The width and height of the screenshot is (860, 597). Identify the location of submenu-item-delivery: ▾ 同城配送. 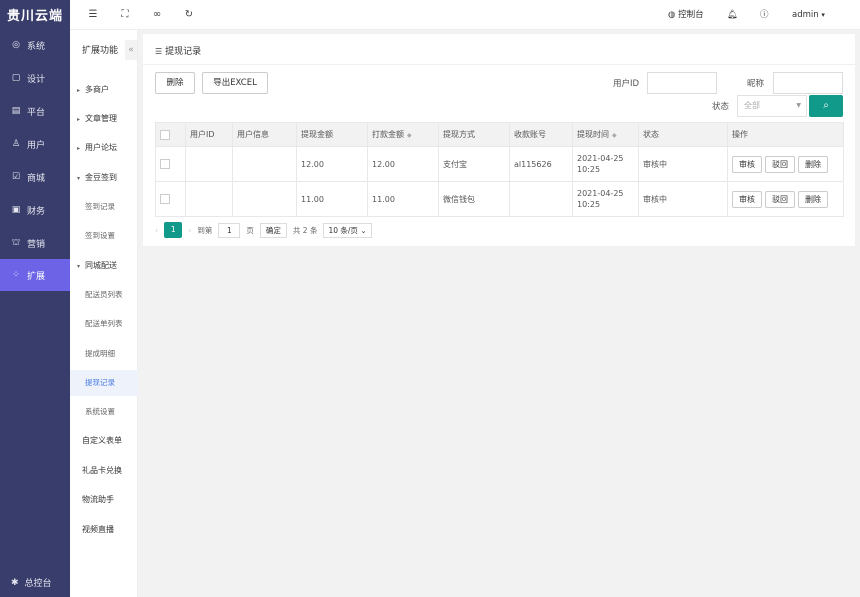
(104, 266).